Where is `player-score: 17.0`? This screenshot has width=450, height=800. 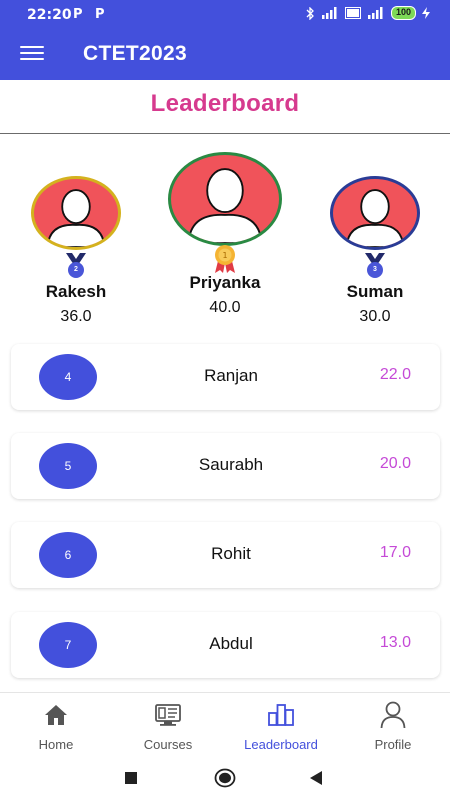
player-score: 17.0 is located at coordinates (395, 552).